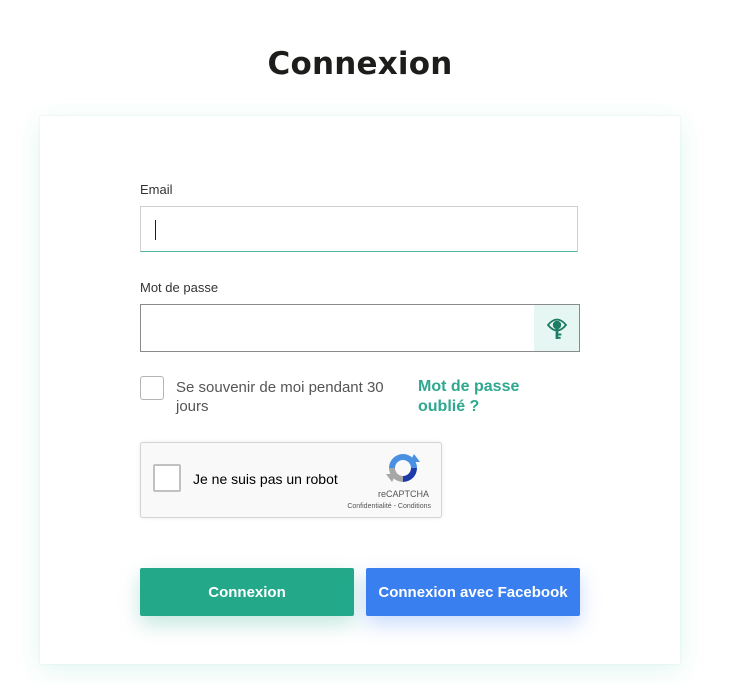 The height and width of the screenshot is (685, 731). Describe the element at coordinates (359, 229) in the screenshot. I see `email-field` at that location.